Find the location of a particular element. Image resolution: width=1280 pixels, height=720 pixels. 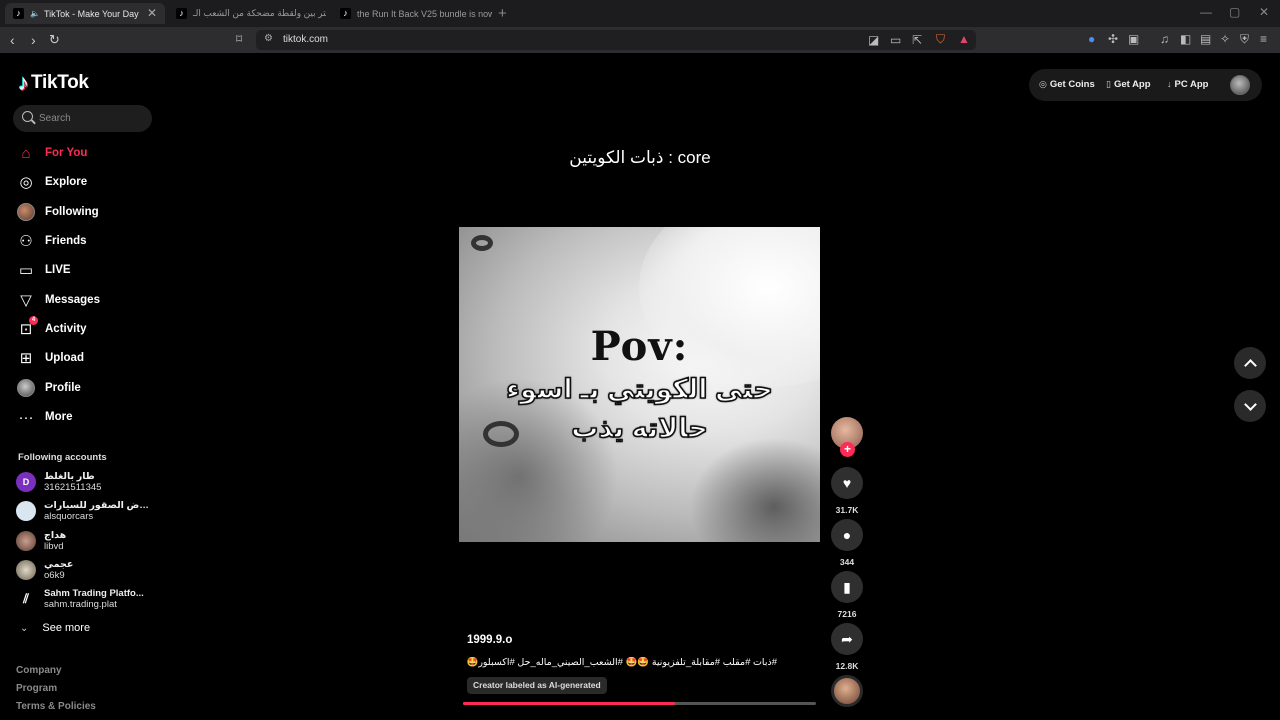

menu-icon: ≡ is located at coordinates (1263, 39).